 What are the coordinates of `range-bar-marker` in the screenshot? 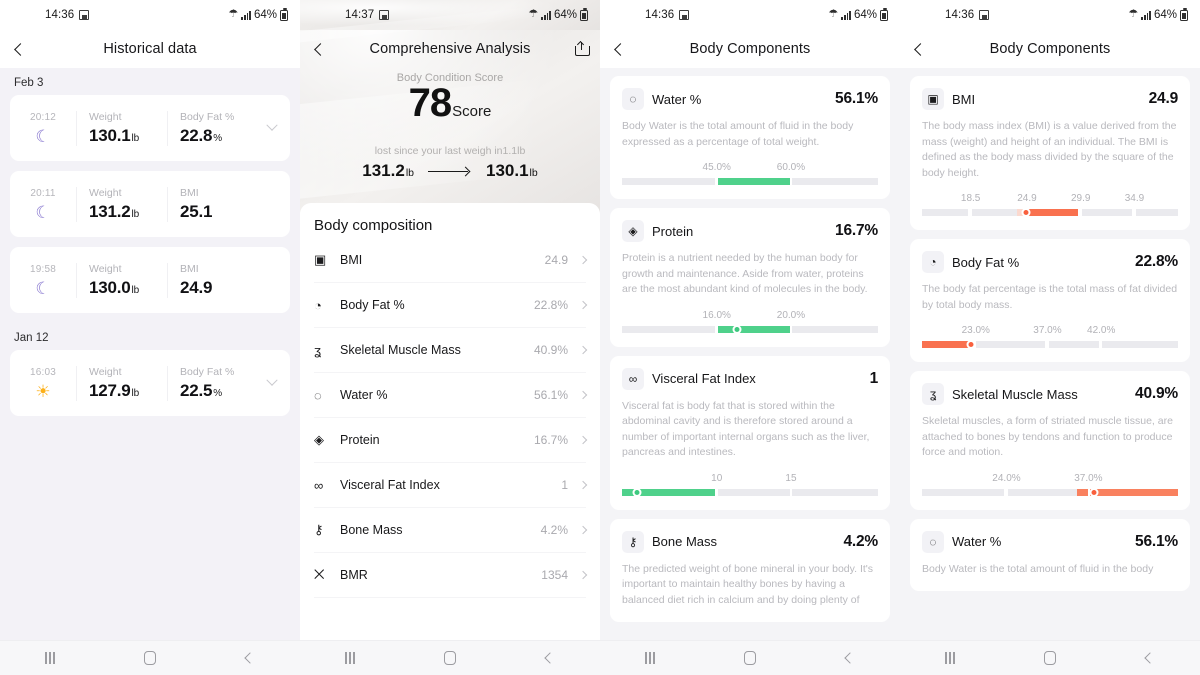 It's located at (971, 345).